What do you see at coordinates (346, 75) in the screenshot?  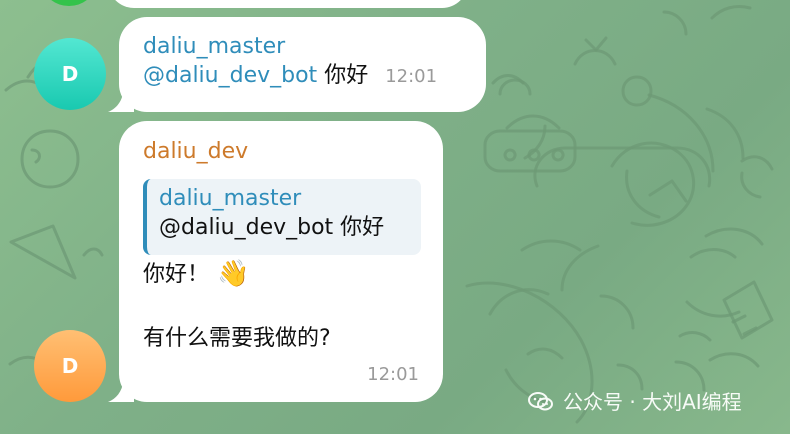 I see `message-rest-1: 你好` at bounding box center [346, 75].